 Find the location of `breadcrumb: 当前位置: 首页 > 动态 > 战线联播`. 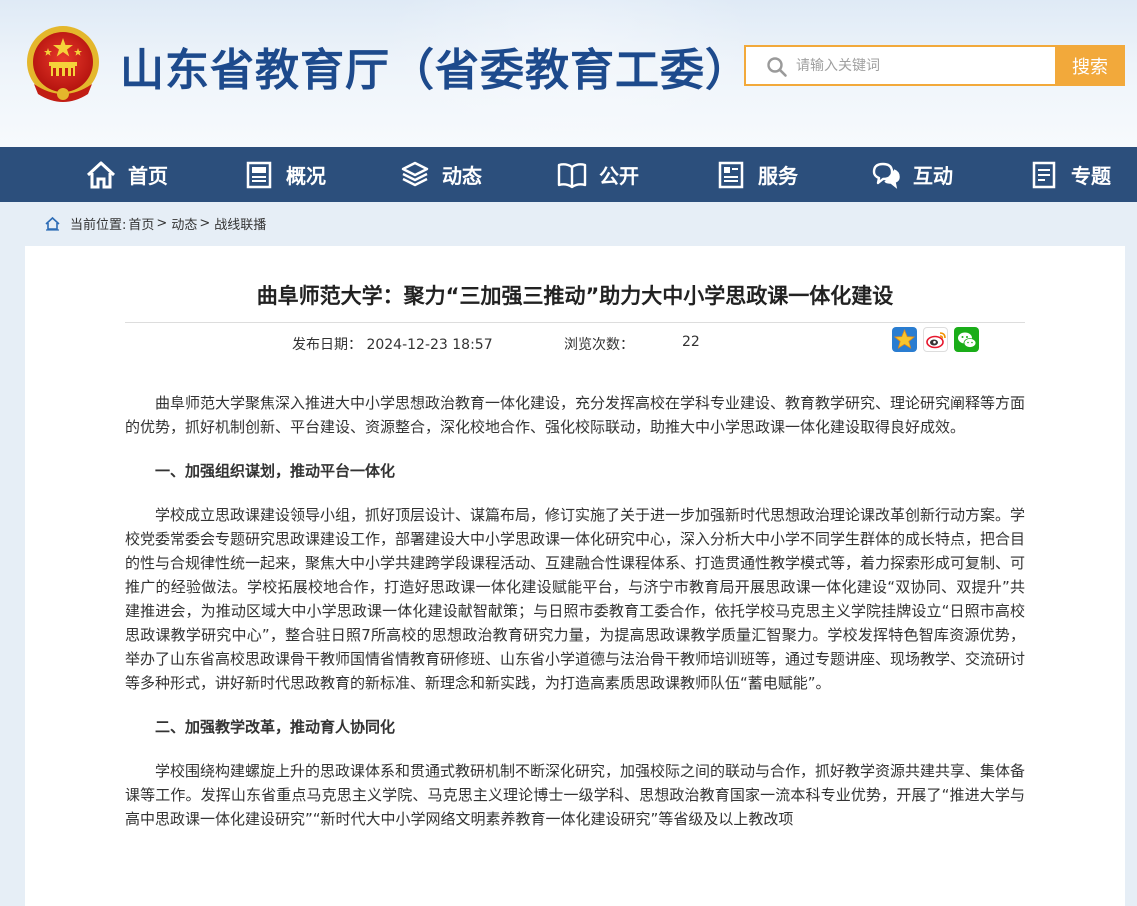

breadcrumb: 当前位置: 首页 > 动态 > 战线联播 is located at coordinates (156, 223).